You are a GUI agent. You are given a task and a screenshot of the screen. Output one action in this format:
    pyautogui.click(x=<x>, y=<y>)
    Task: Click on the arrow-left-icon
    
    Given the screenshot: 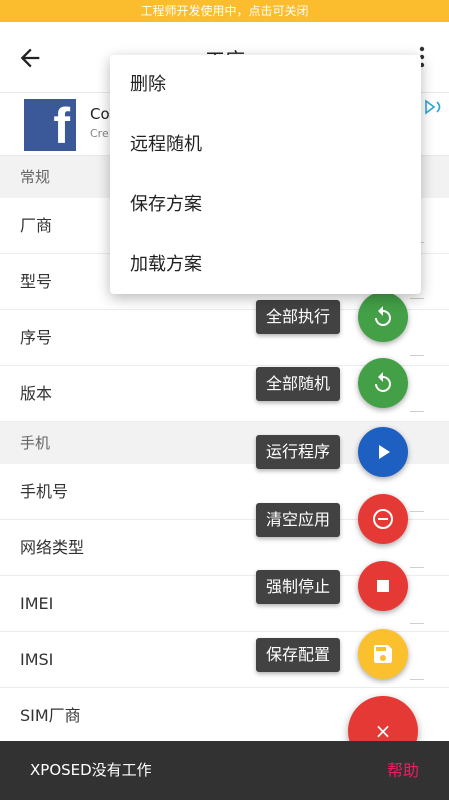 What is the action you would take?
    pyautogui.click(x=30, y=58)
    